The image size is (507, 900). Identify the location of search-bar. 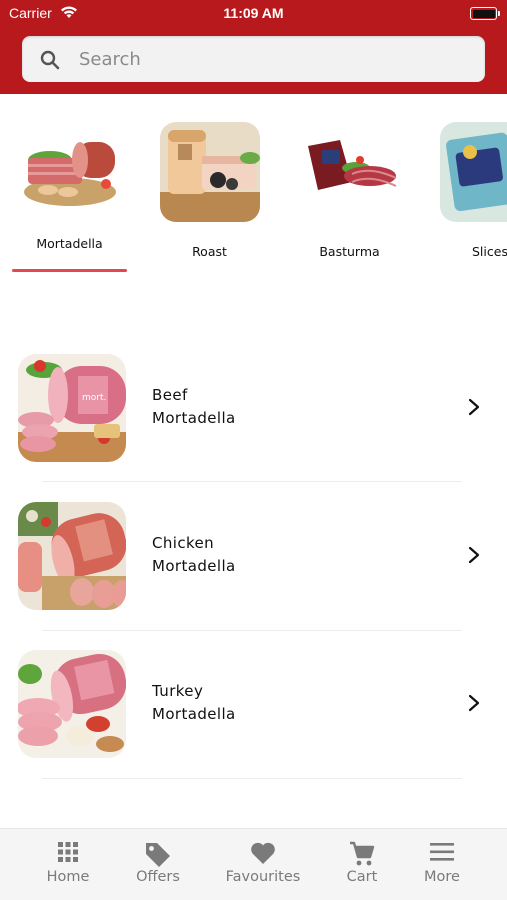
(253, 59).